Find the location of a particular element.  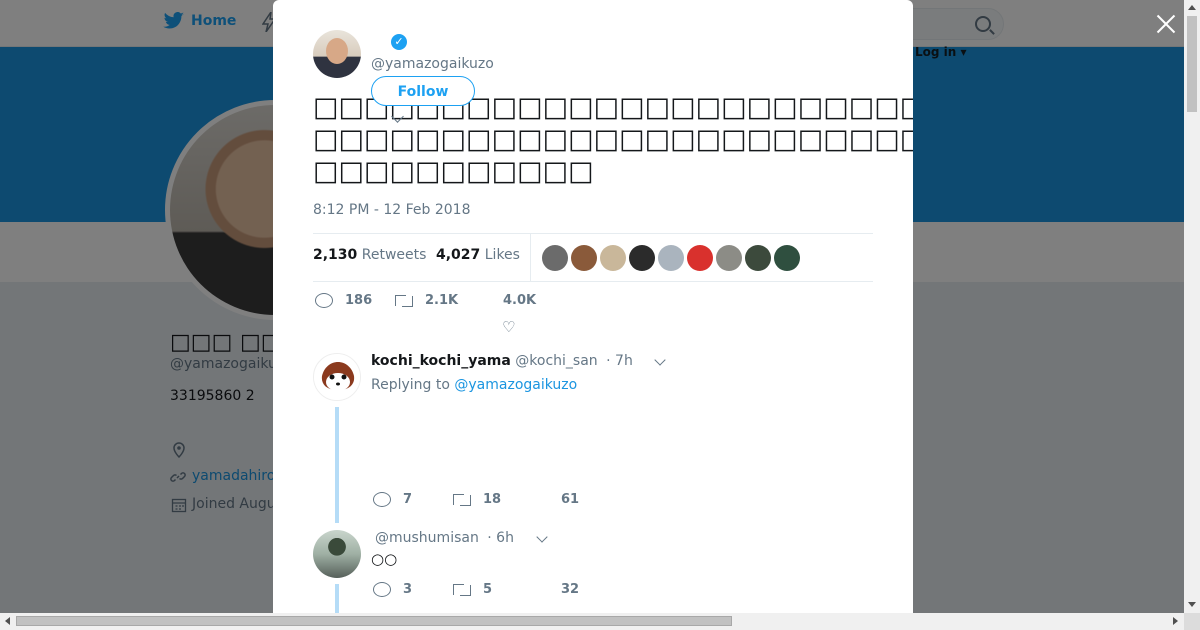

red-panda-avatar-icon is located at coordinates (337, 377).